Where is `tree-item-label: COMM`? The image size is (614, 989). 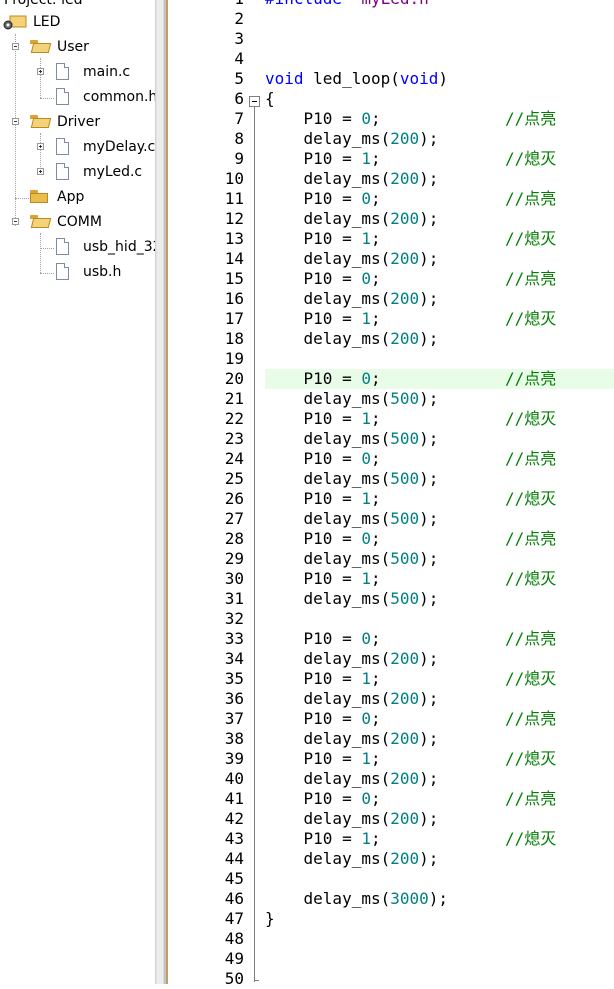 tree-item-label: COMM is located at coordinates (79, 222).